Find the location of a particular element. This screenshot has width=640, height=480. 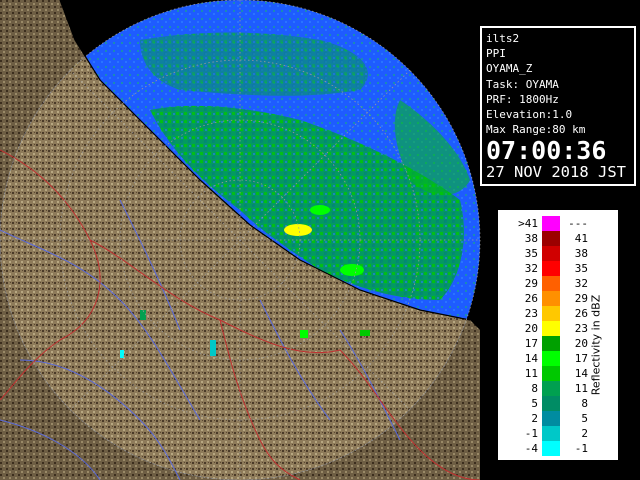

legend-row: >41 --- is located at coordinates (558, 223).